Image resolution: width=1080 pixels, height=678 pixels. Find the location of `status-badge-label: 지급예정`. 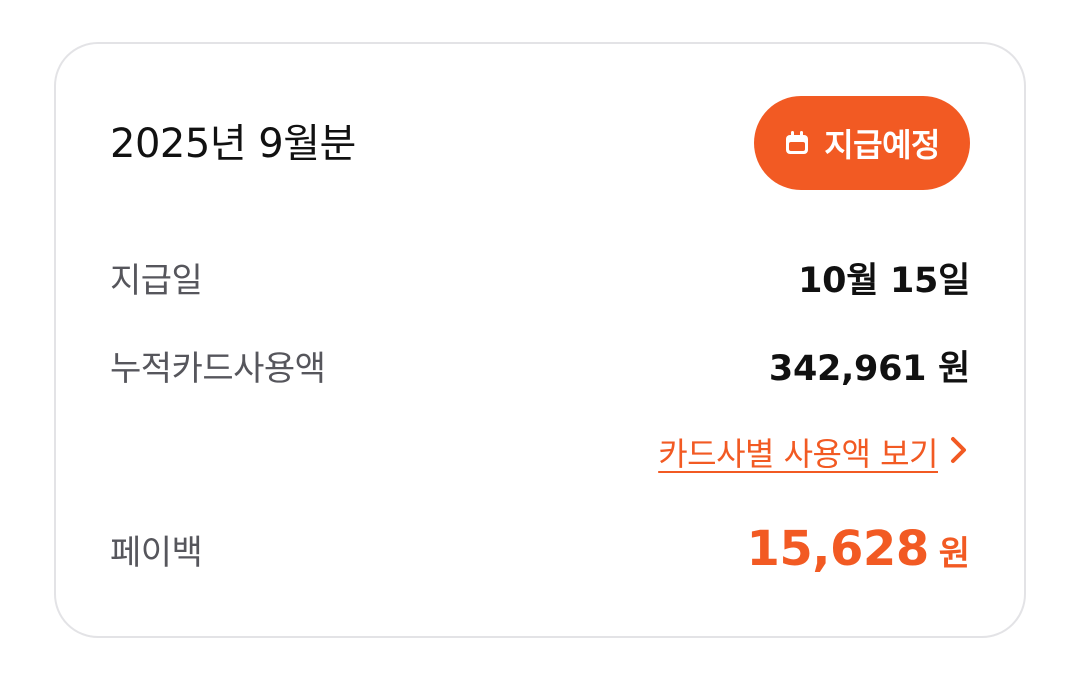

status-badge-label: 지급예정 is located at coordinates (882, 145).